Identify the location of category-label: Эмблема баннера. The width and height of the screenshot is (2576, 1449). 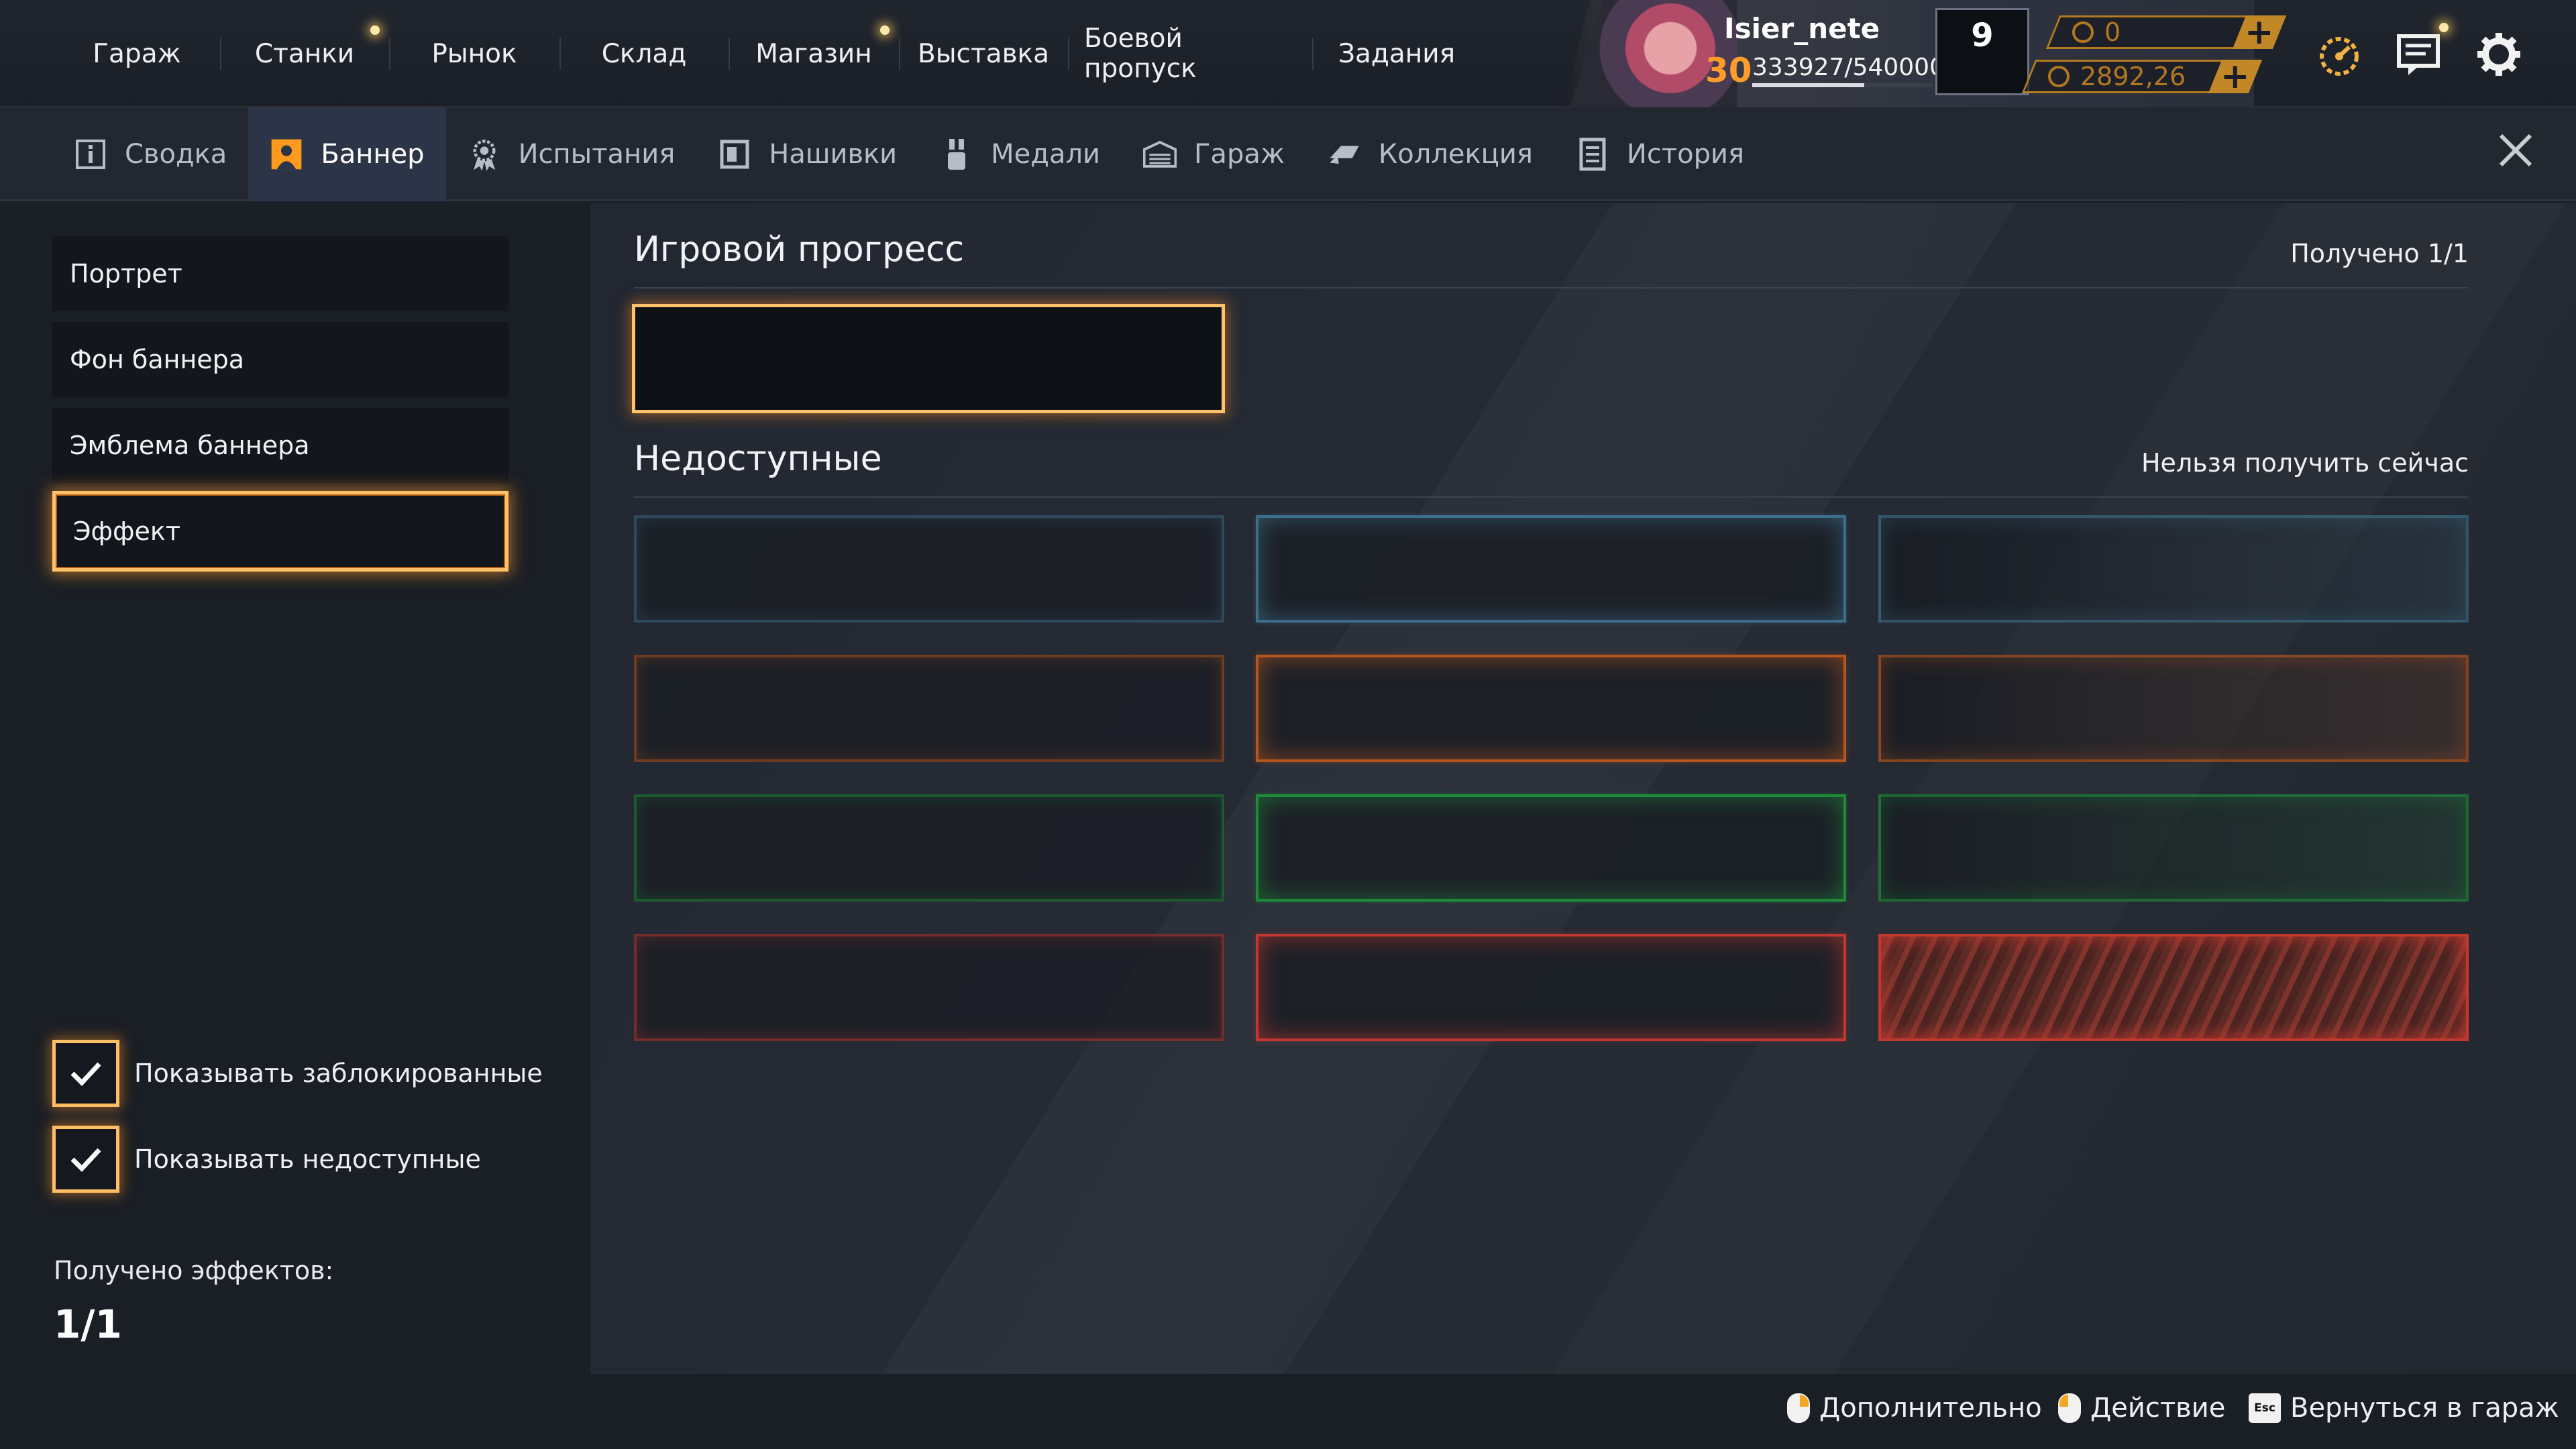
(190, 445).